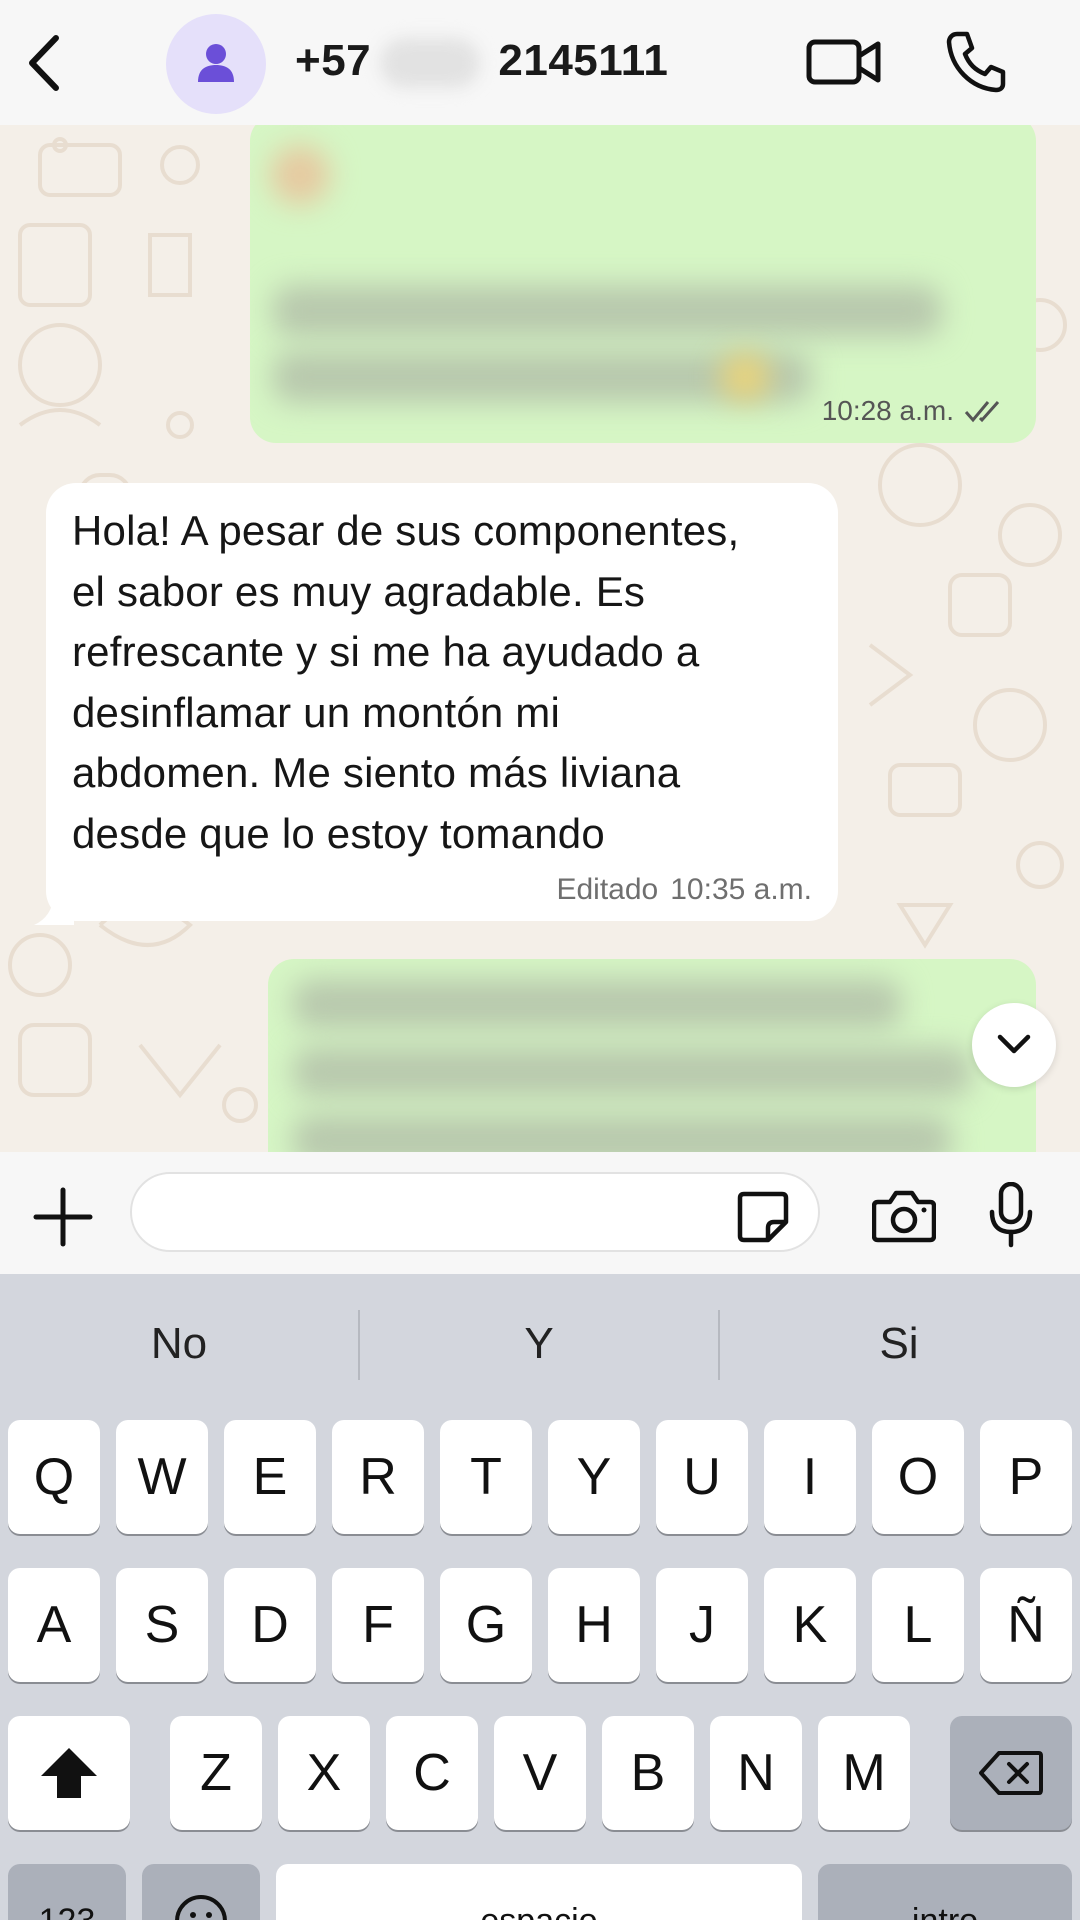 Image resolution: width=1080 pixels, height=1920 pixels. What do you see at coordinates (810, 1625) in the screenshot?
I see `key: K` at bounding box center [810, 1625].